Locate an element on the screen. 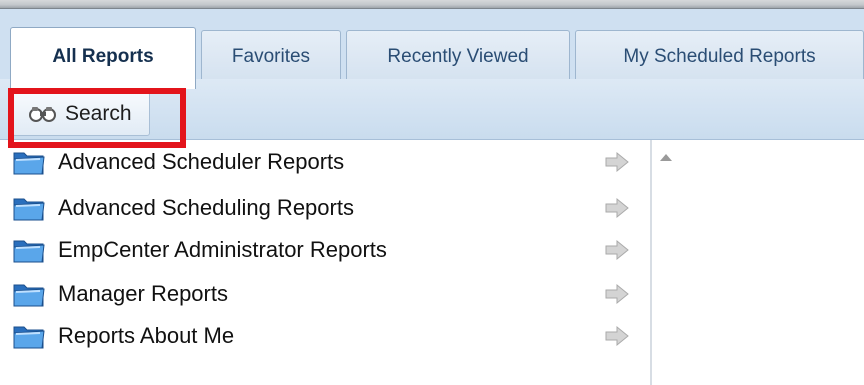 This screenshot has width=864, height=385. list-item-advanced-scheduler-reports: Advanced Scheduler Reports is located at coordinates (325, 162).